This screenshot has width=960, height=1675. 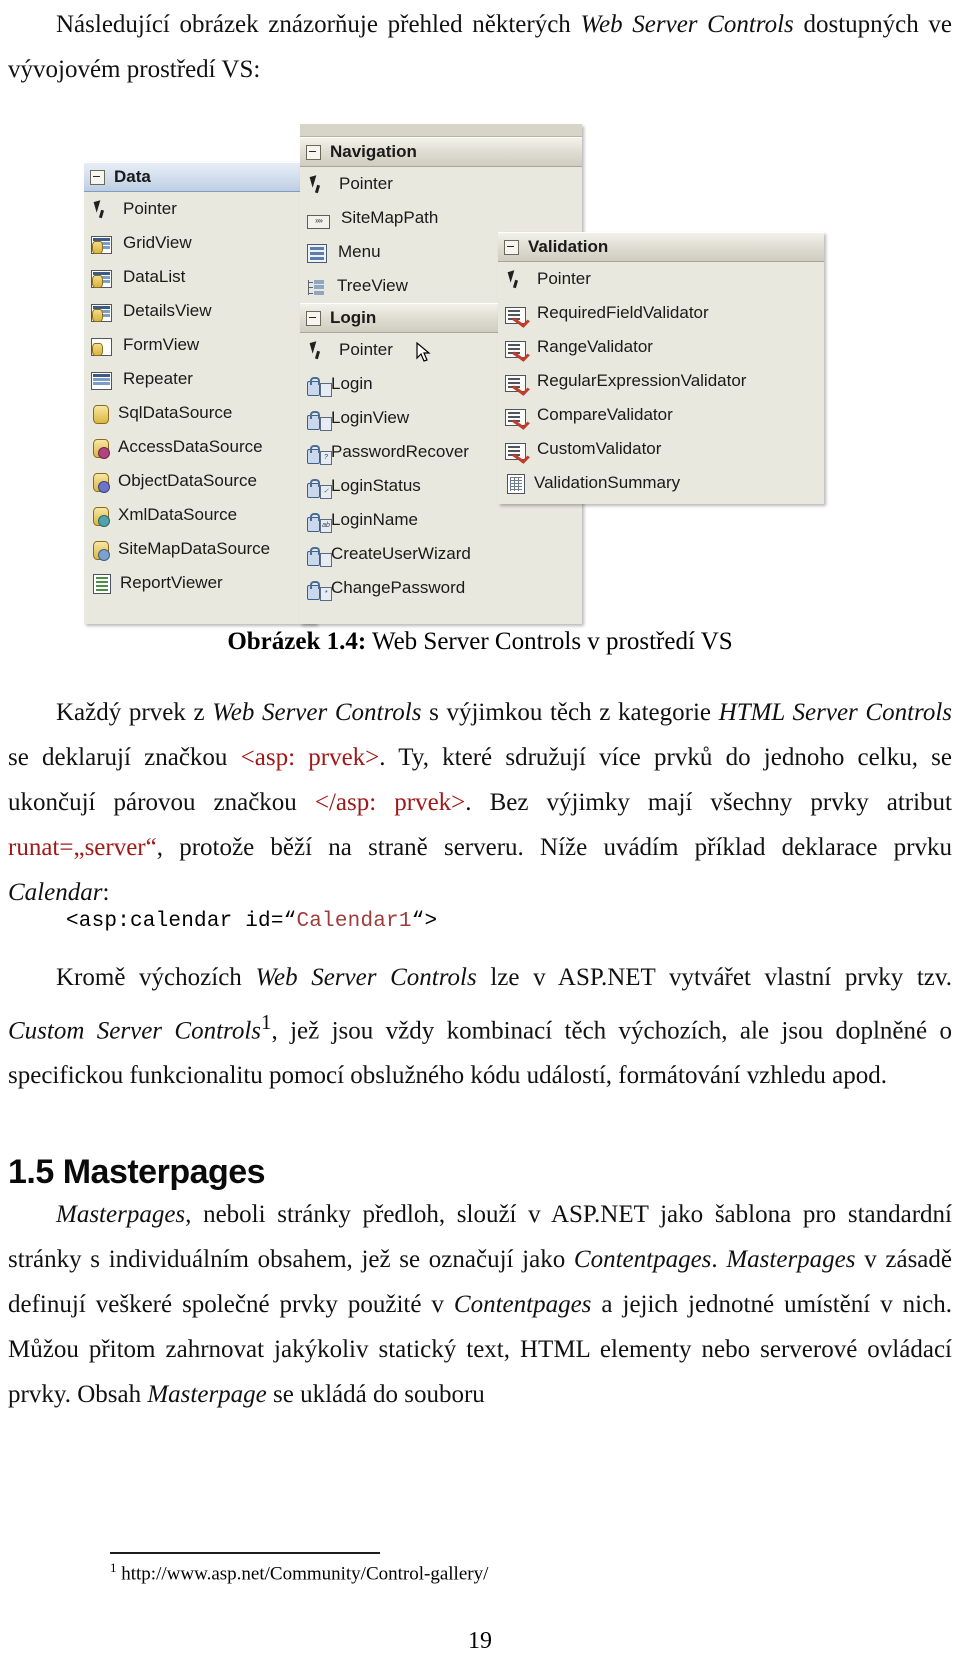 What do you see at coordinates (317, 712) in the screenshot?
I see `p1-italic-web-server-controls: Web Server Controls` at bounding box center [317, 712].